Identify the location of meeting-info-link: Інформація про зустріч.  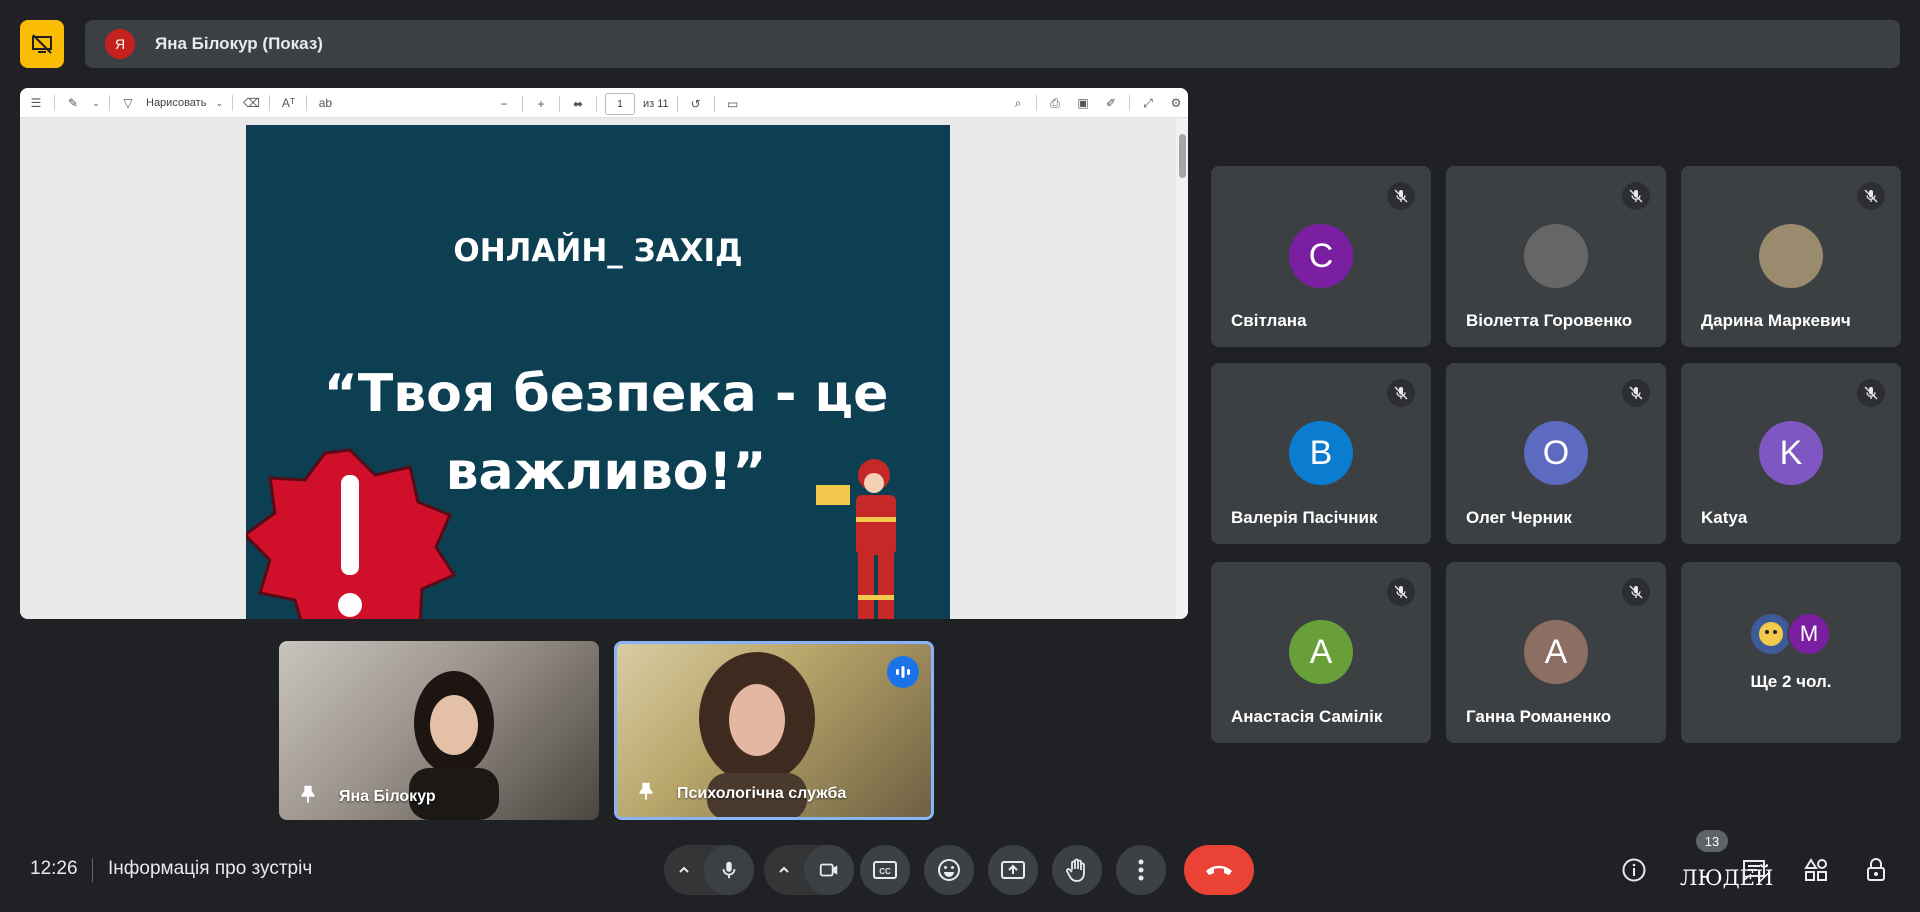
(210, 869).